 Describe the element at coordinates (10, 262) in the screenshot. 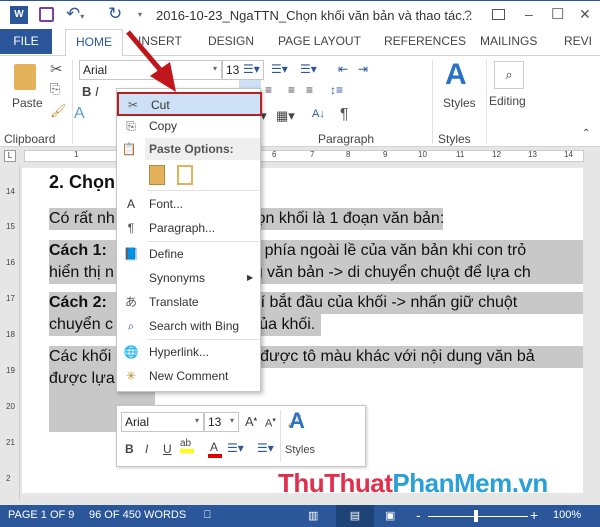

I see `ruler-tick: 16` at that location.